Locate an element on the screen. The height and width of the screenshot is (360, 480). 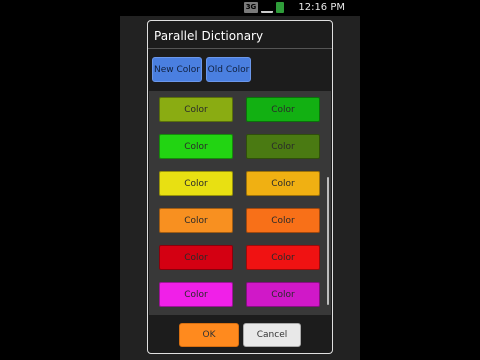
status-bar: 3G 12:16 PM is located at coordinates (240, 8).